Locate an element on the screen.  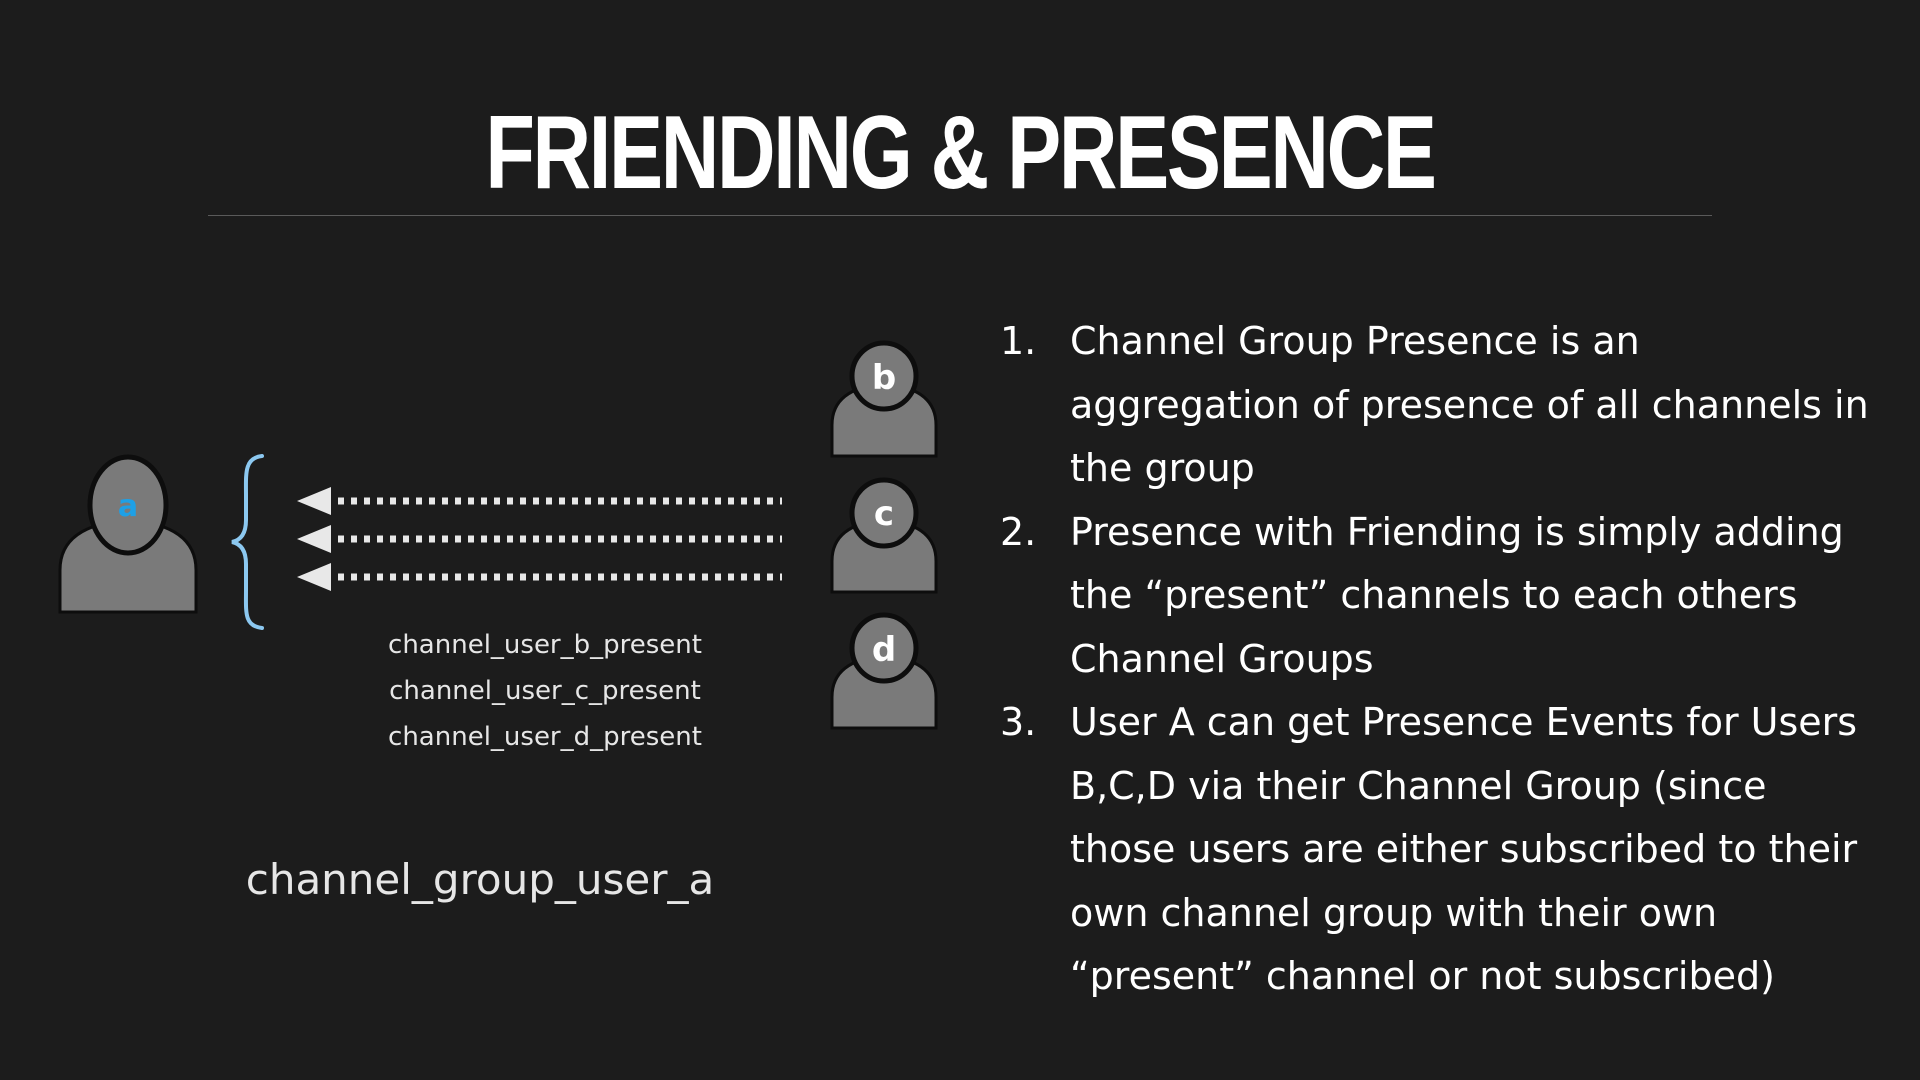
channel-item-d: channel_user_d_present is located at coordinates (545, 737).